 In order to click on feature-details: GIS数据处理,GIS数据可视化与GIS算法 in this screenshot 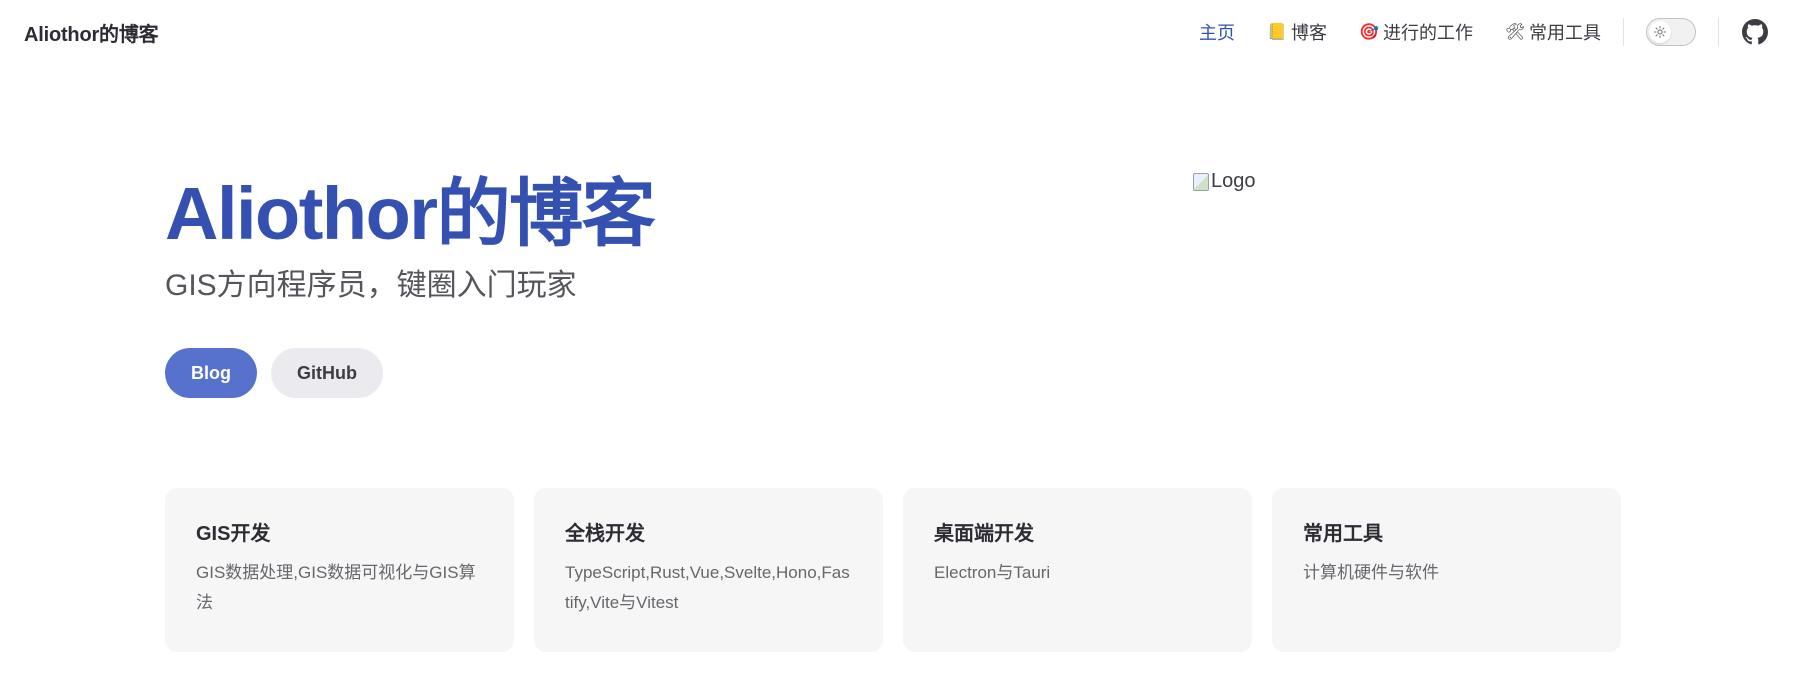, I will do `click(336, 587)`.